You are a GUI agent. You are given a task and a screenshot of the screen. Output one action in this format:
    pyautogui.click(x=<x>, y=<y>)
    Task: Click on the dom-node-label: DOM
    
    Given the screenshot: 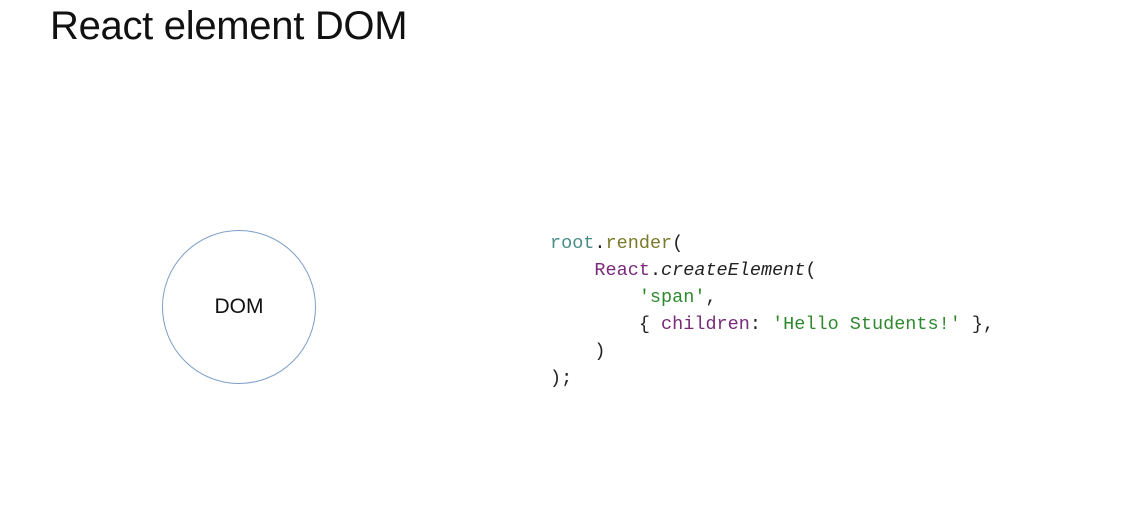 What is the action you would take?
    pyautogui.click(x=239, y=306)
    